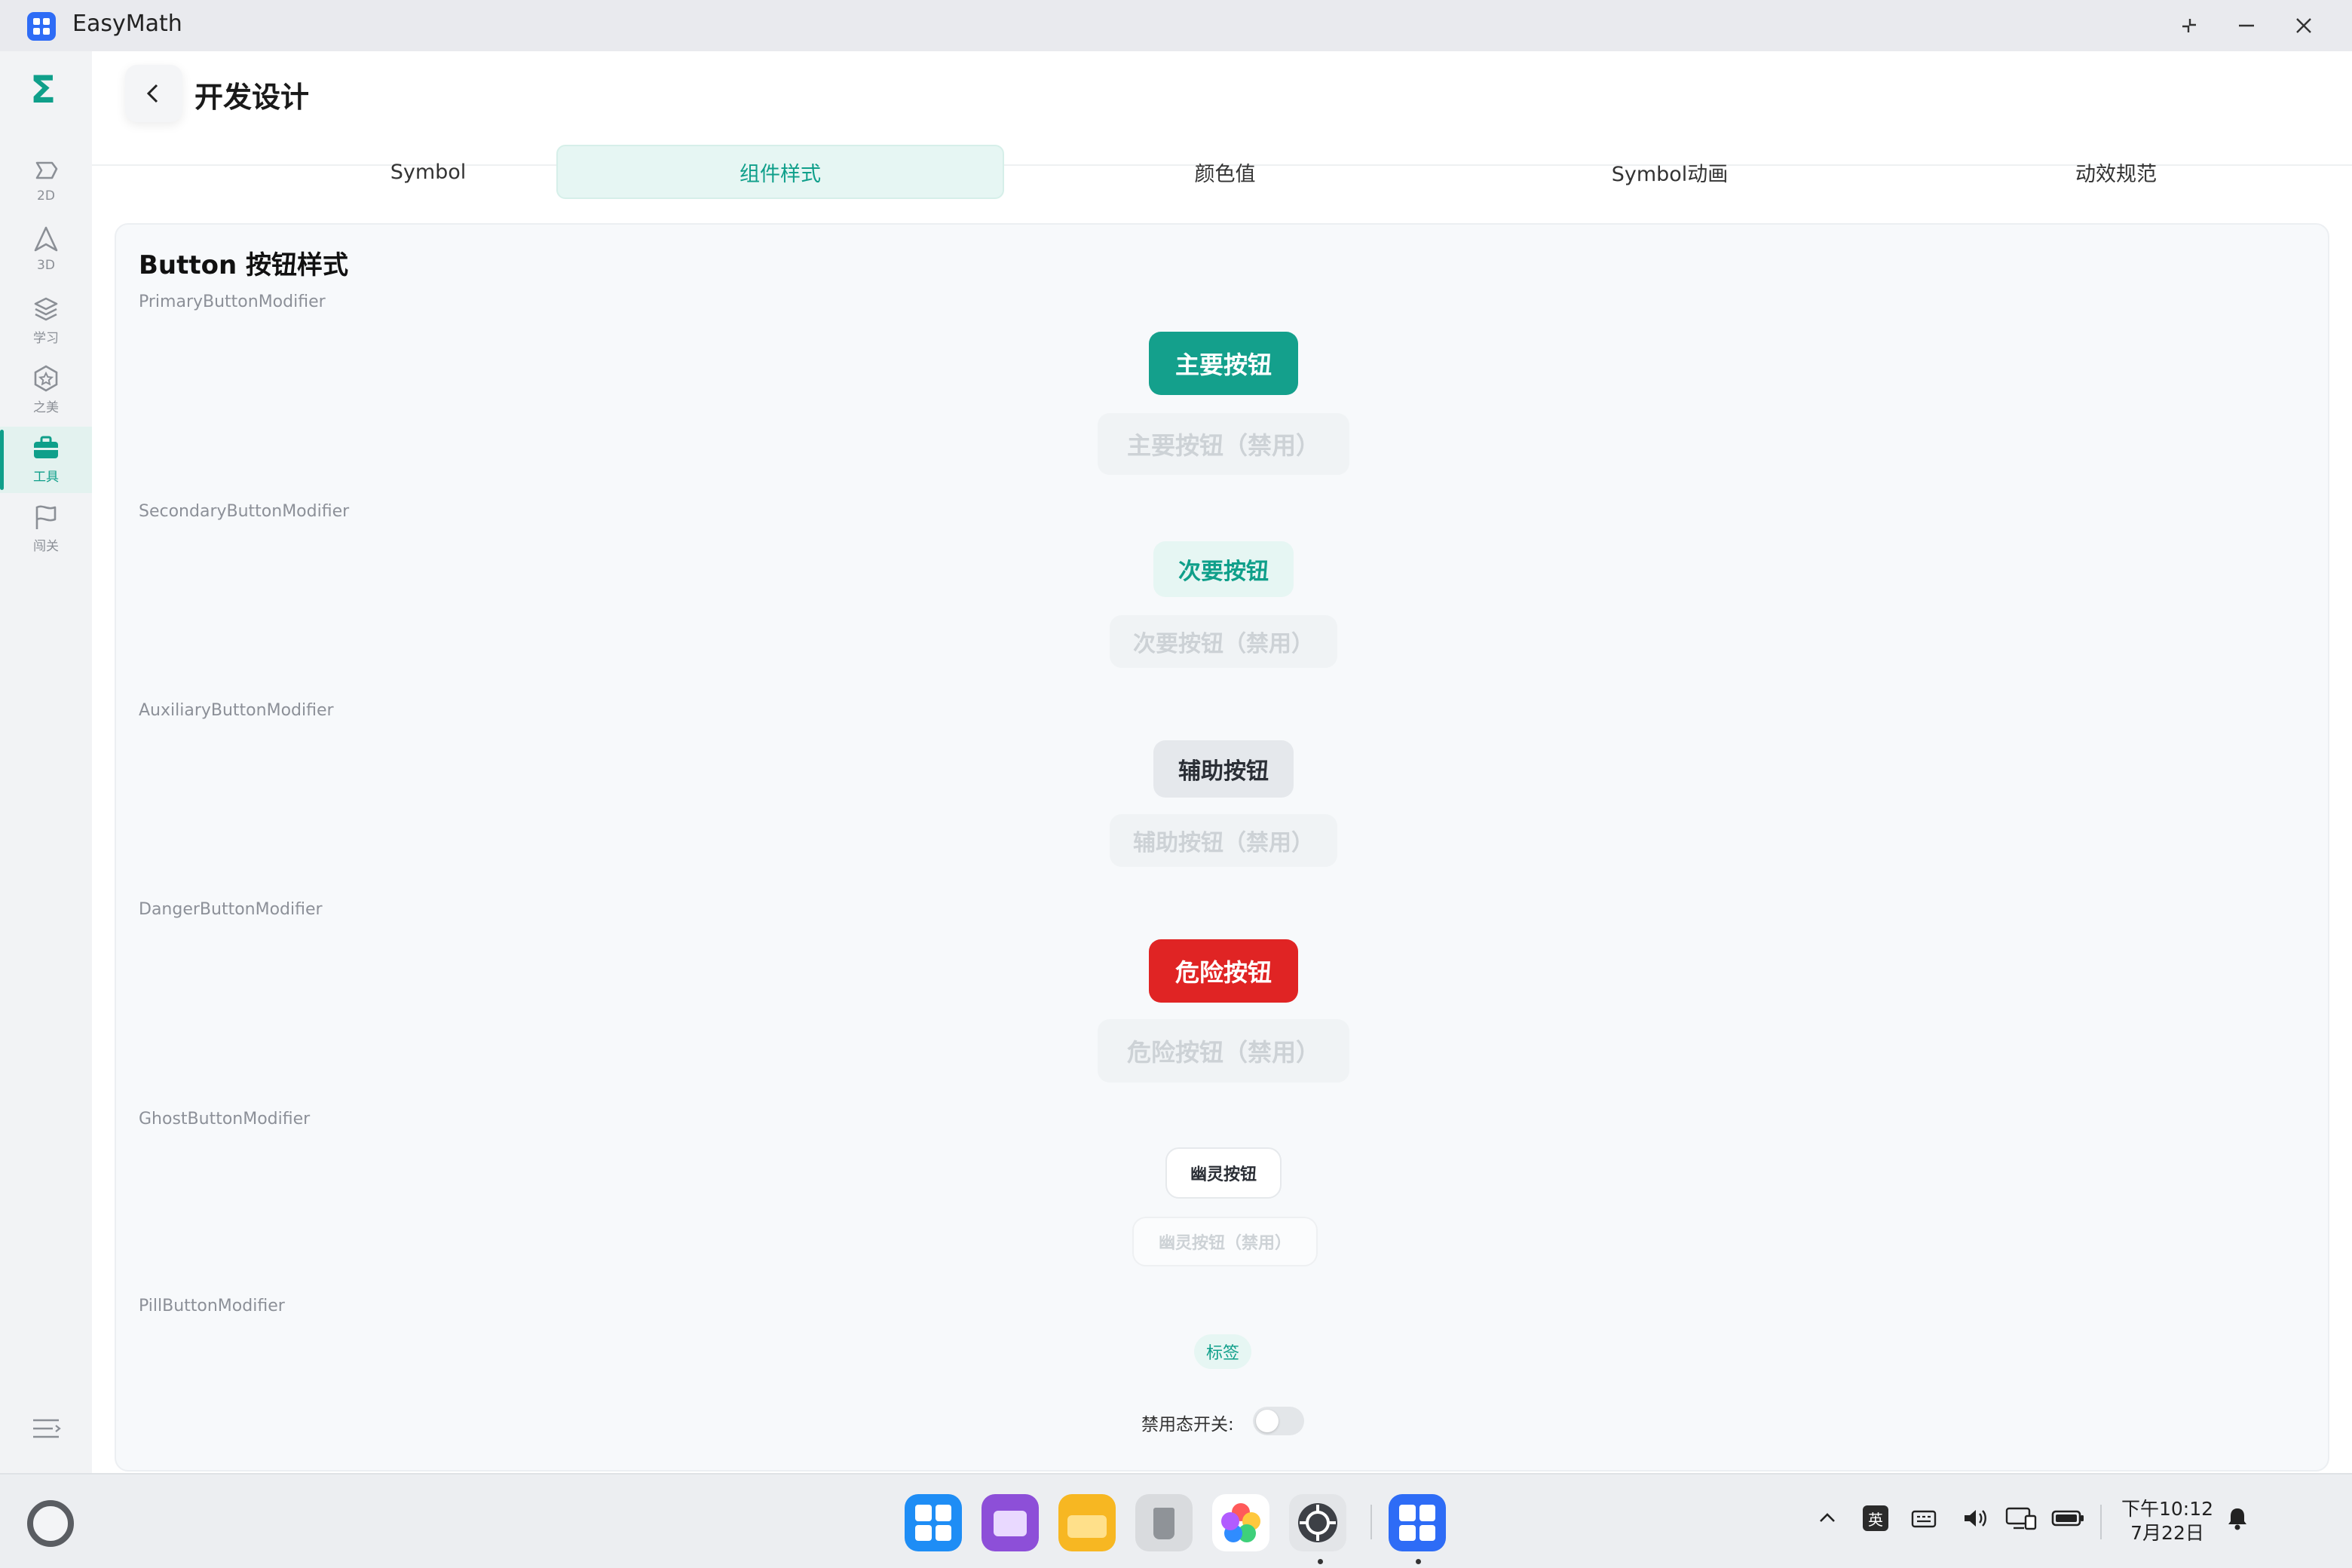 This screenshot has width=2352, height=1568. Describe the element at coordinates (232, 301) in the screenshot. I see `modifier-label-primary: PrimaryButtonModifier` at that location.